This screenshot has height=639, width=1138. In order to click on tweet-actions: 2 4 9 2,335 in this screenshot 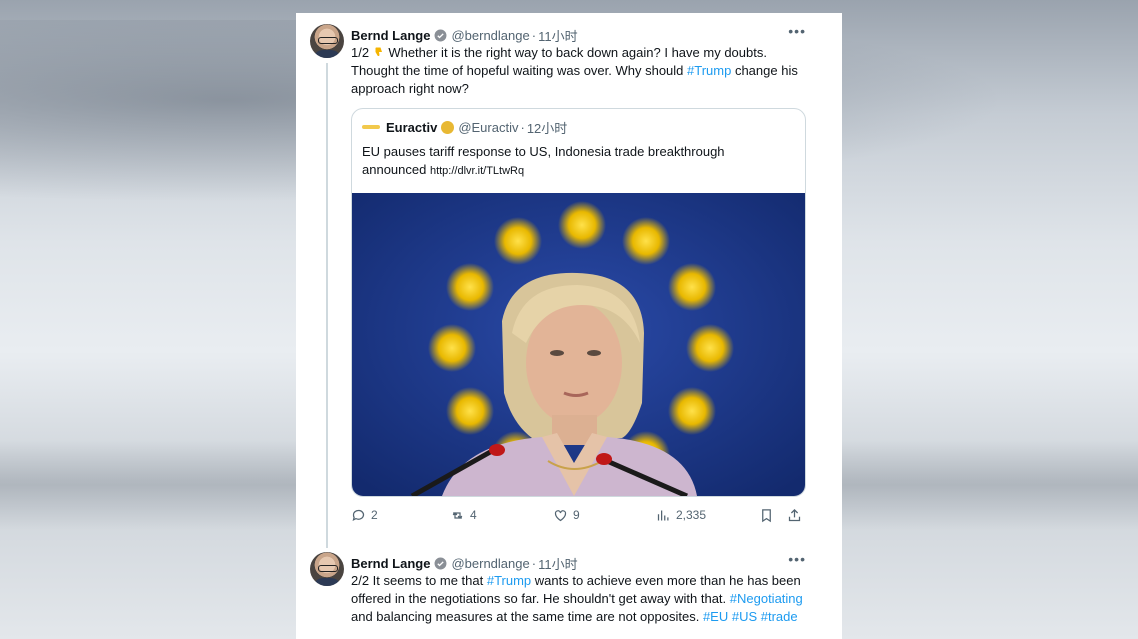, I will do `click(581, 515)`.